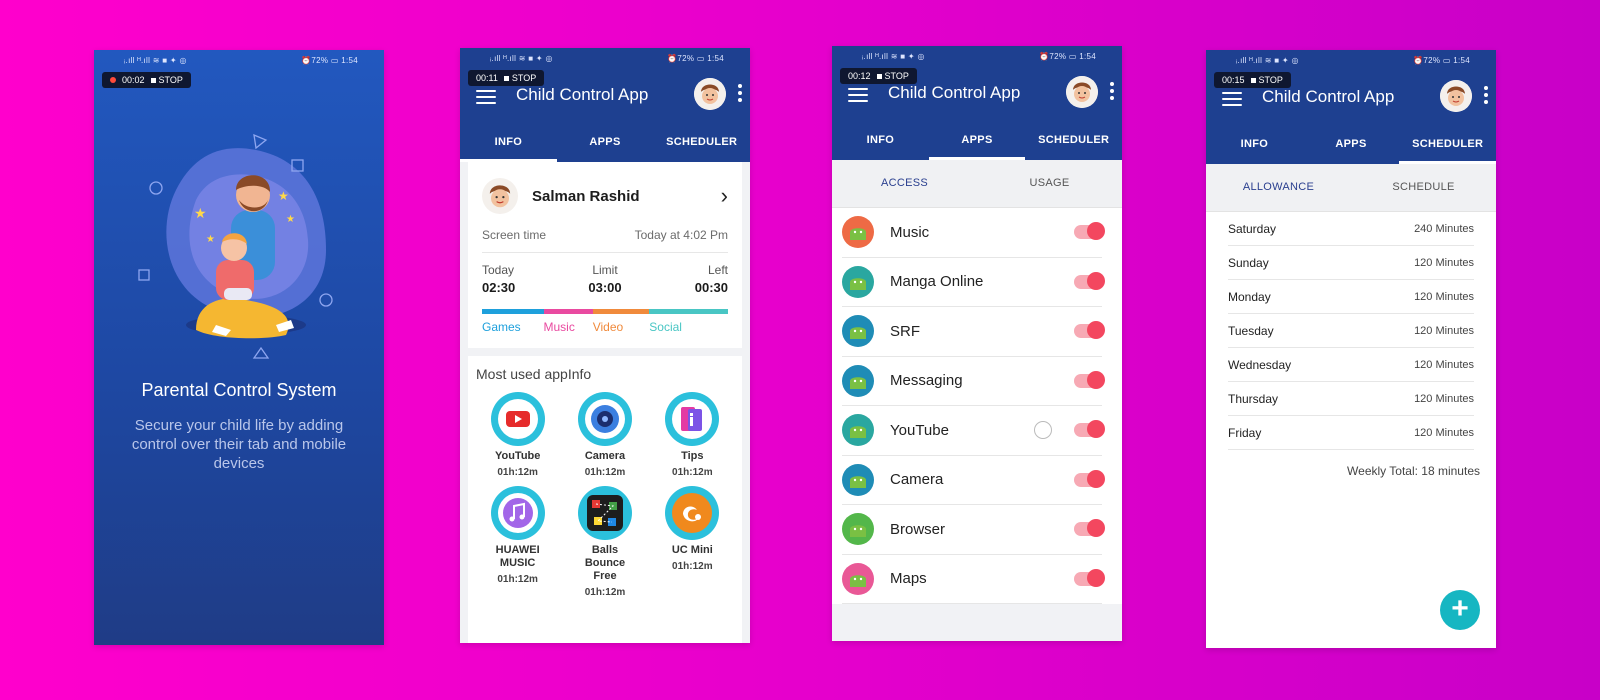  I want to click on list-item: Camera, so click(973, 480).